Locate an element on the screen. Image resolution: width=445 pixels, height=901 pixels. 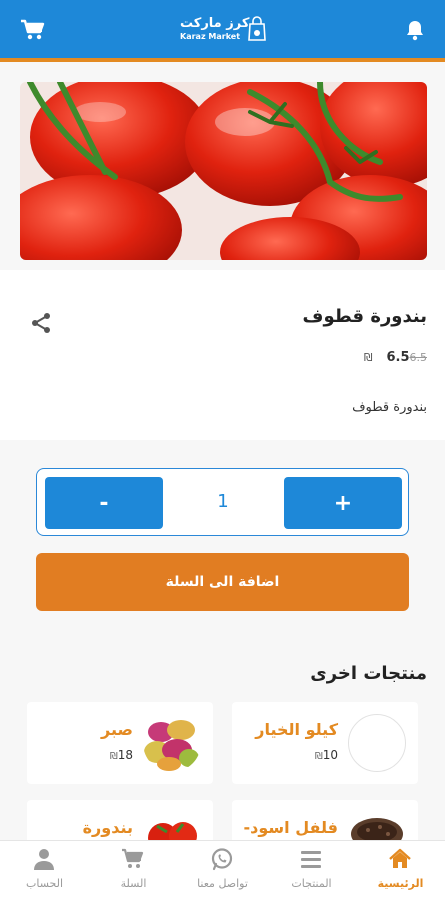
nav-products-label: المنتجات is located at coordinates (311, 883).